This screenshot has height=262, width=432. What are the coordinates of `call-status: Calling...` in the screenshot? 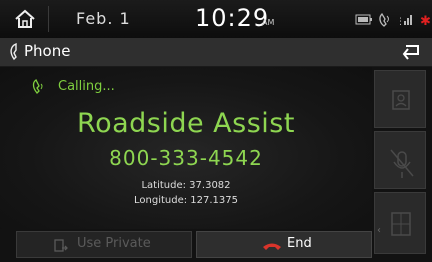 It's located at (86, 86).